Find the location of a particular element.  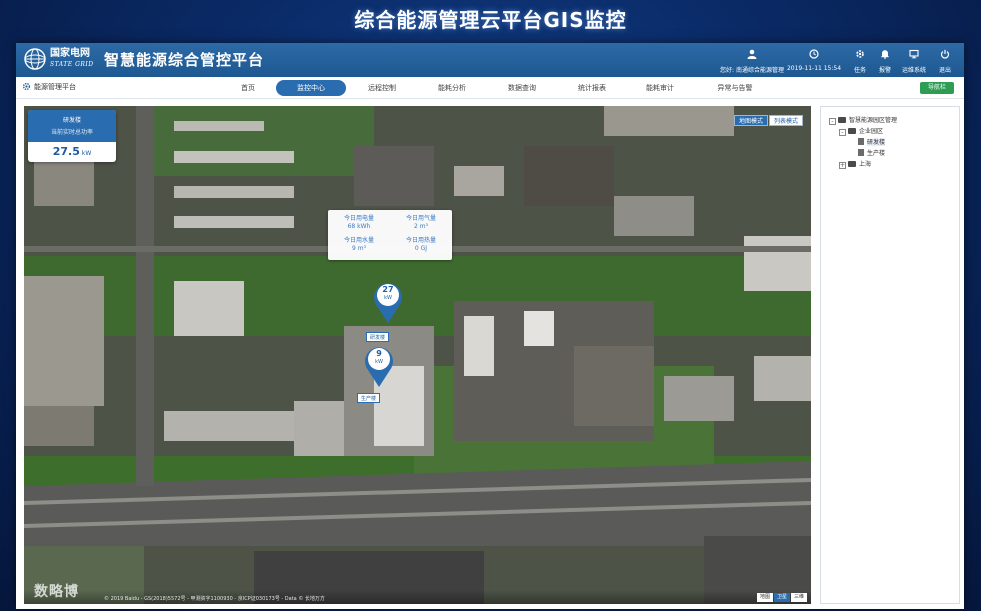

user-icon is located at coordinates (752, 54).